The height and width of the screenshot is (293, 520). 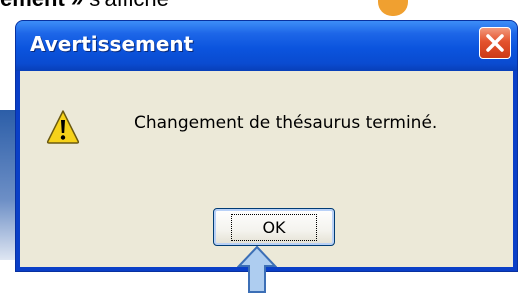 I want to click on close-icon, so click(x=495, y=43).